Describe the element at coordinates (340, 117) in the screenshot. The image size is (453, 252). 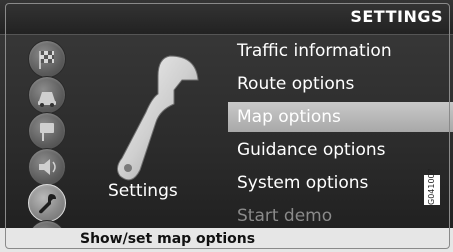
I see `menu-item-map-options: Map options` at that location.